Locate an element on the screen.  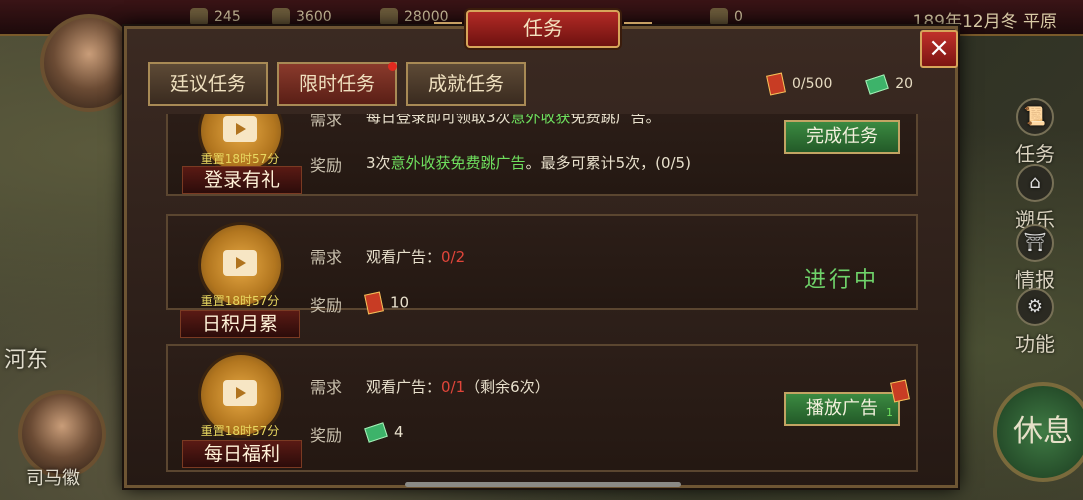
tab-court-tasks: 廷议任务 is located at coordinates (208, 84).